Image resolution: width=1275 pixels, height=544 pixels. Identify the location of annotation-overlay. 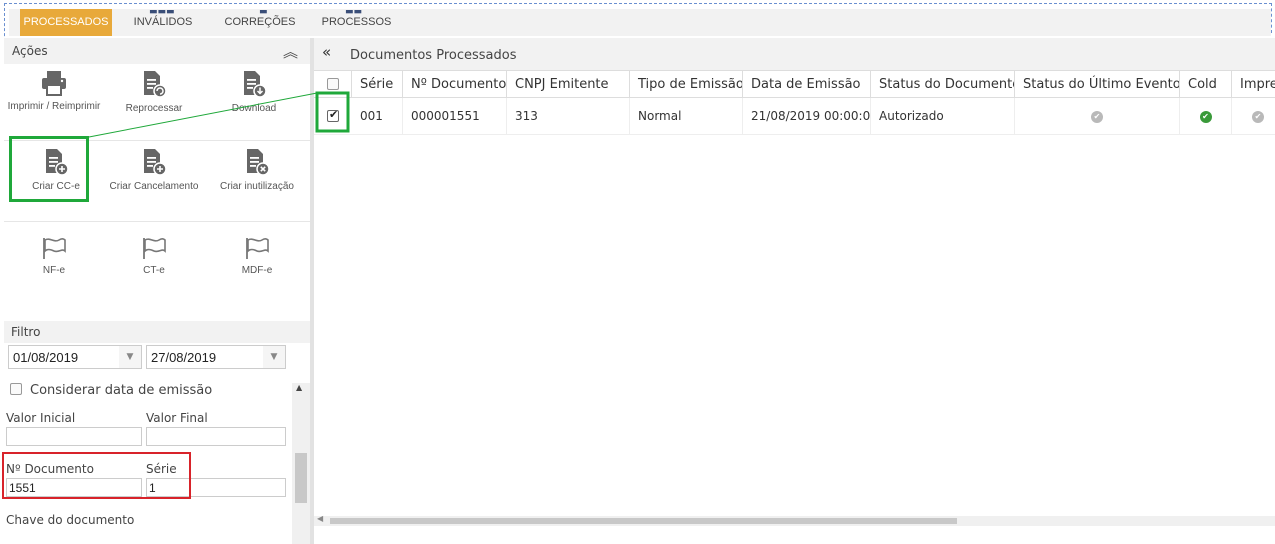
(219, 114).